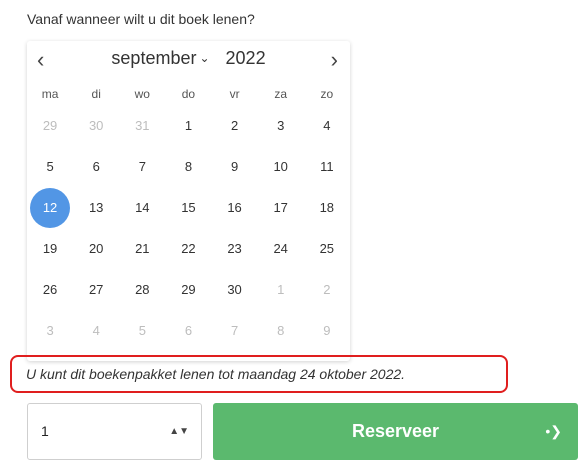  Describe the element at coordinates (142, 289) in the screenshot. I see `day-cell: 28` at that location.